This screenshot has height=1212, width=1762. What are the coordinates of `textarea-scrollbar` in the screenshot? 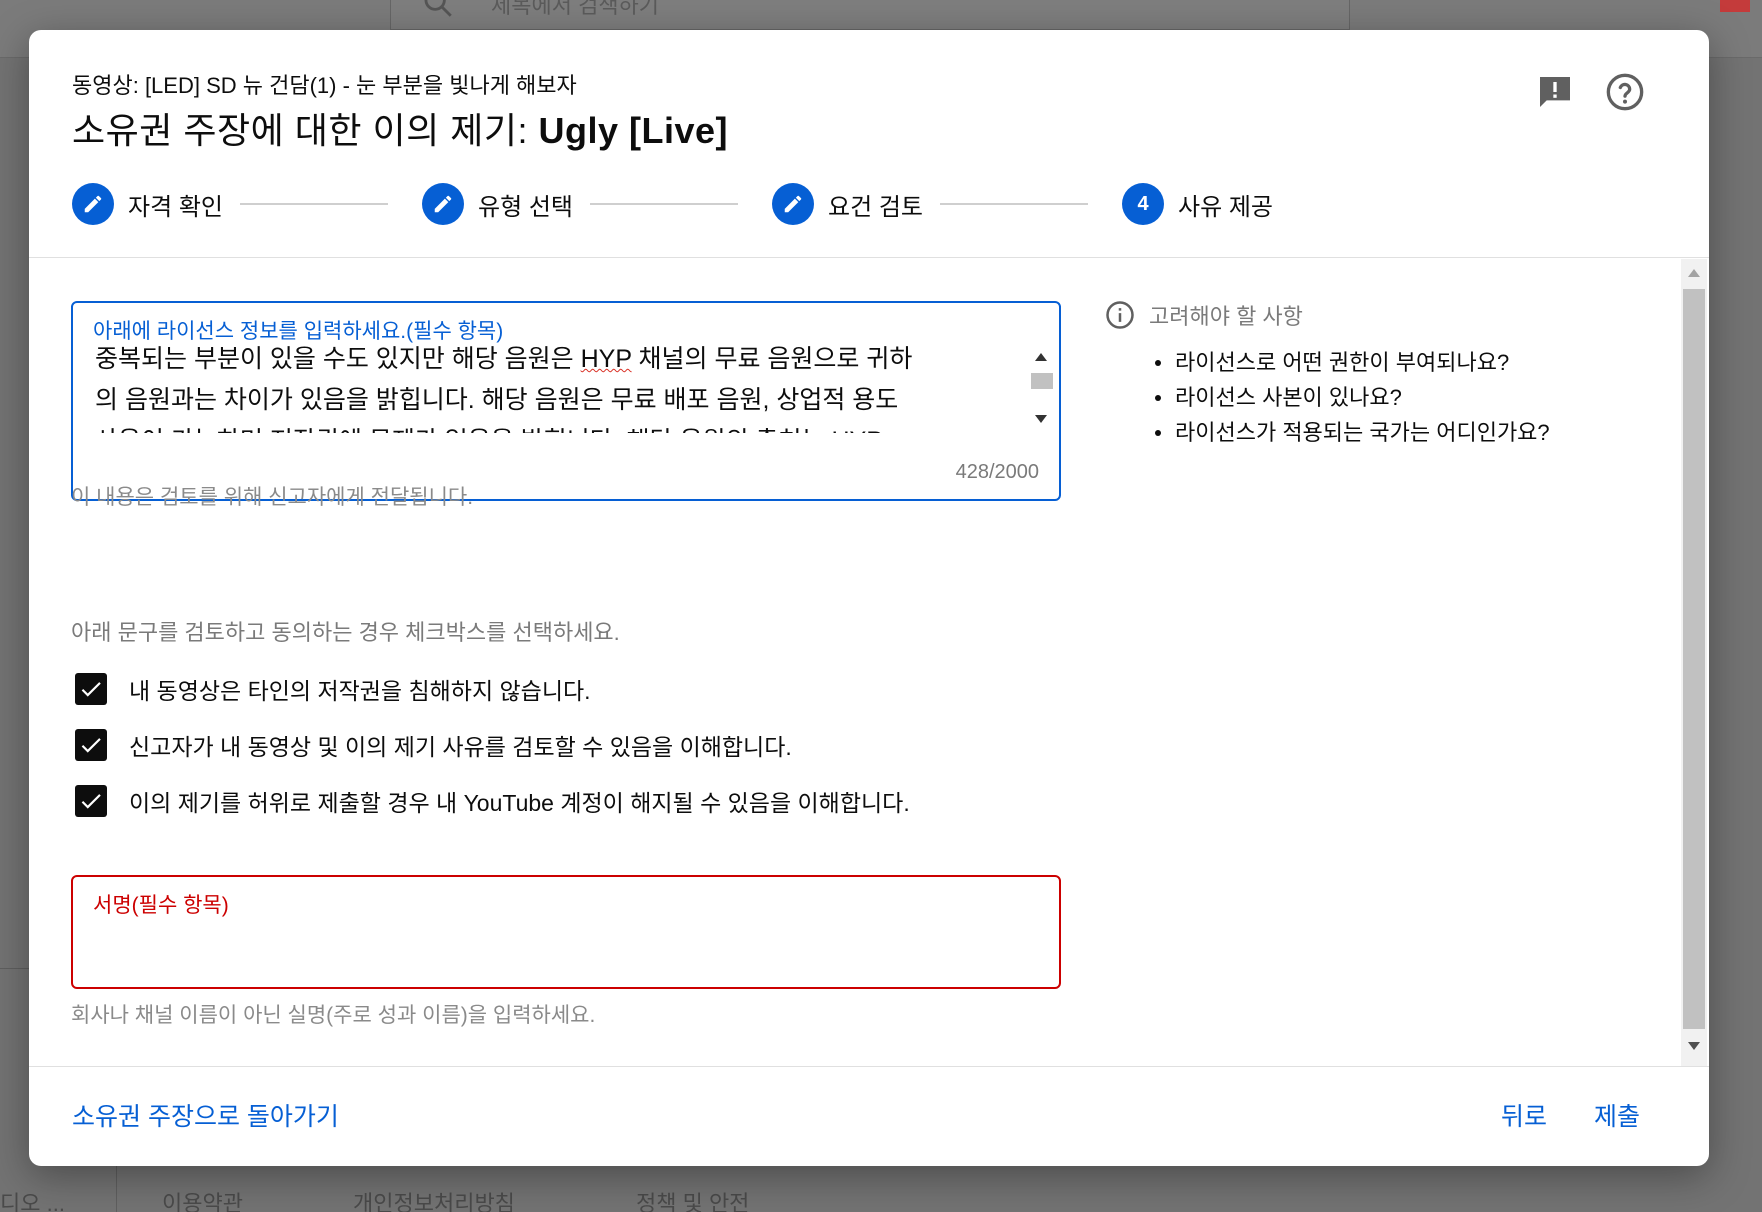 It's located at (1041, 390).